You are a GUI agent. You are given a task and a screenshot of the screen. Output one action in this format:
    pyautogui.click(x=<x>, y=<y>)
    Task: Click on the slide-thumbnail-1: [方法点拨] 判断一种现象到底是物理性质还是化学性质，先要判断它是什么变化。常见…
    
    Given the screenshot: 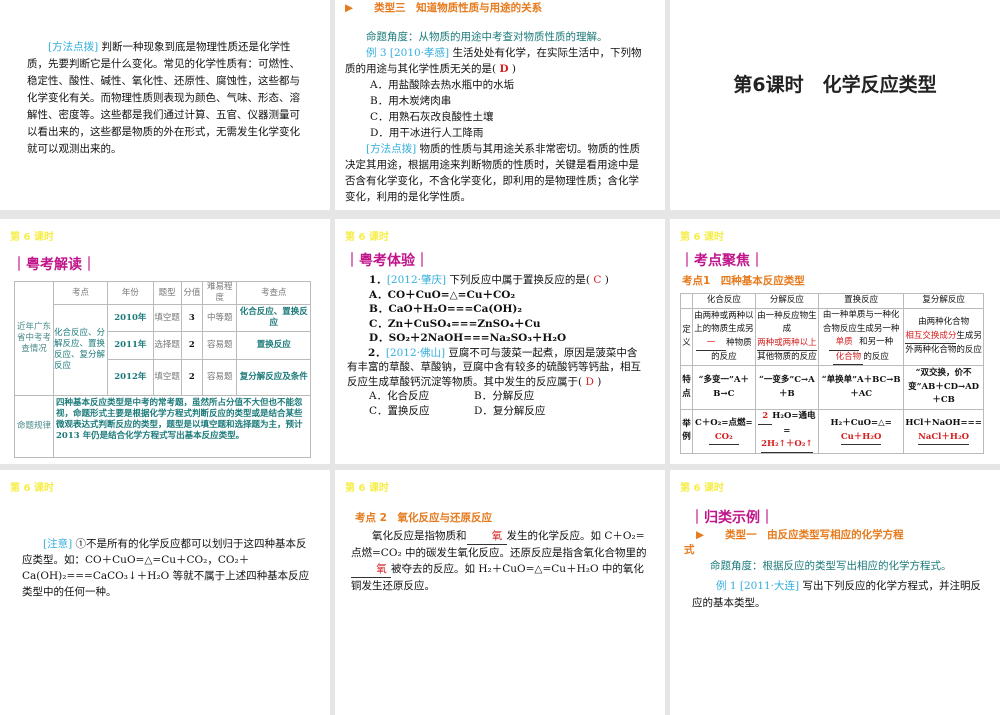 What is the action you would take?
    pyautogui.click(x=165, y=105)
    